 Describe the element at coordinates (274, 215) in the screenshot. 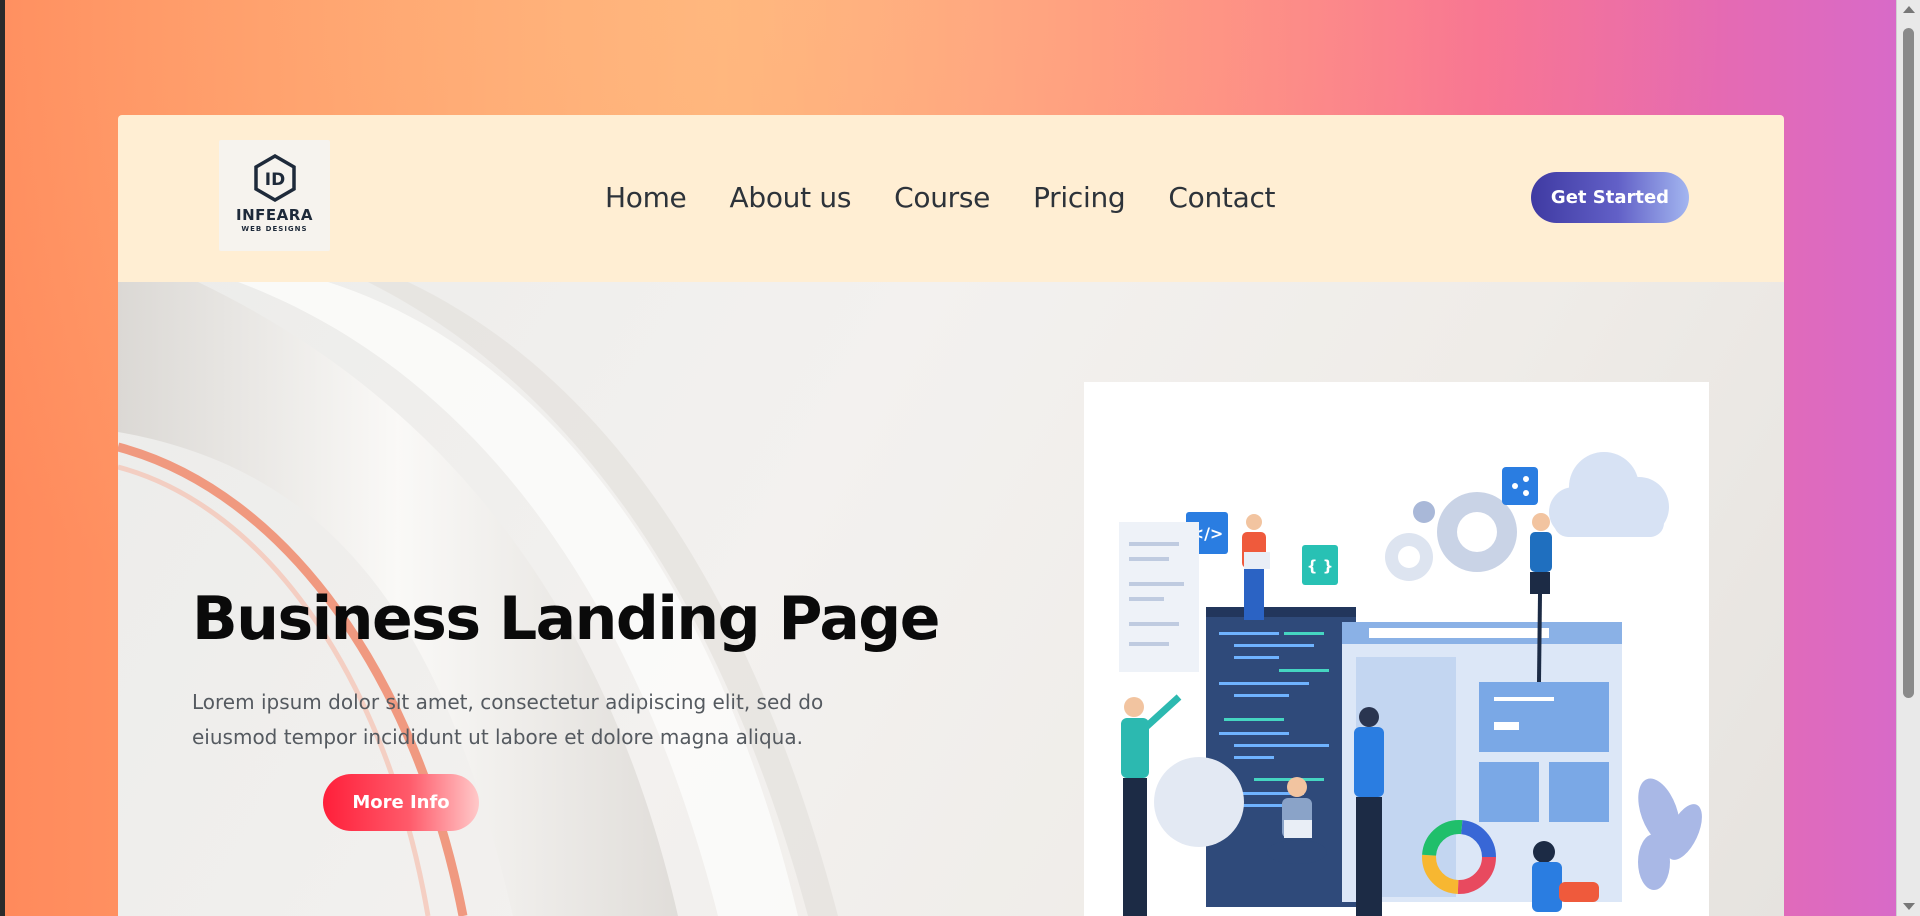

I see `brand-name: INFEARA` at that location.